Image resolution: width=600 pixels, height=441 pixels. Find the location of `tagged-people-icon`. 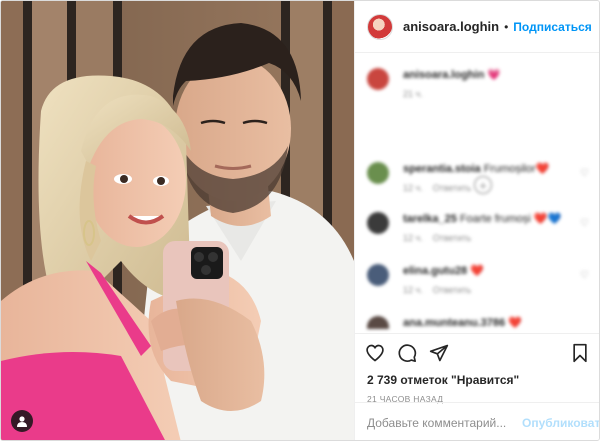

tagged-people-icon is located at coordinates (22, 421).